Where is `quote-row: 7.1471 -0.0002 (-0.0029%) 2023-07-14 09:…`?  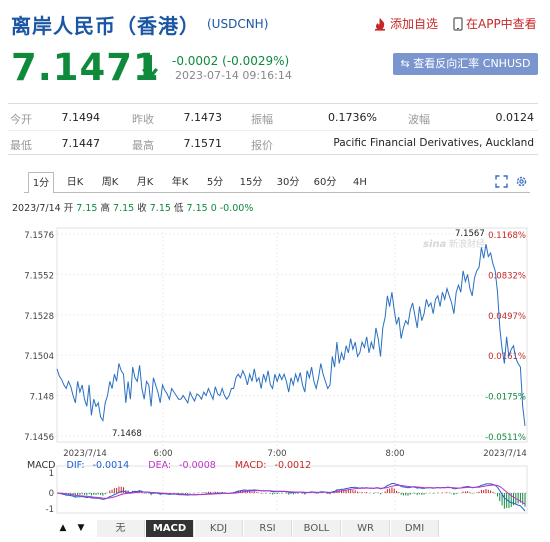 quote-row: 7.1471 -0.0002 (-0.0029%) 2023-07-14 09:… is located at coordinates (275, 69).